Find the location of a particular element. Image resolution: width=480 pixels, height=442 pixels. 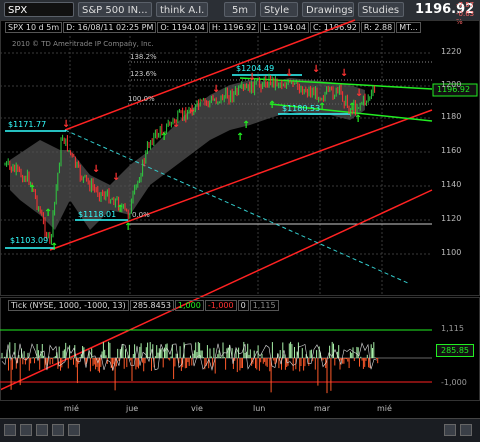

y-tick-1160: 1160 is located at coordinates (451, 150).